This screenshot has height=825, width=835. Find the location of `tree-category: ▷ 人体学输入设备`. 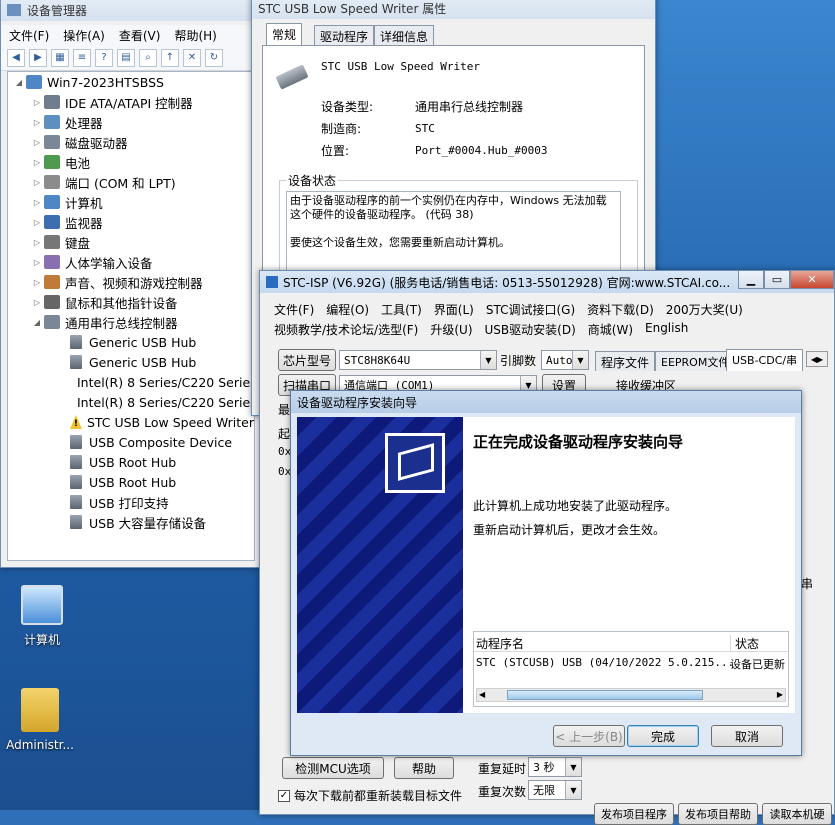

tree-category: ▷ 人体学输入设备 is located at coordinates (131, 262).